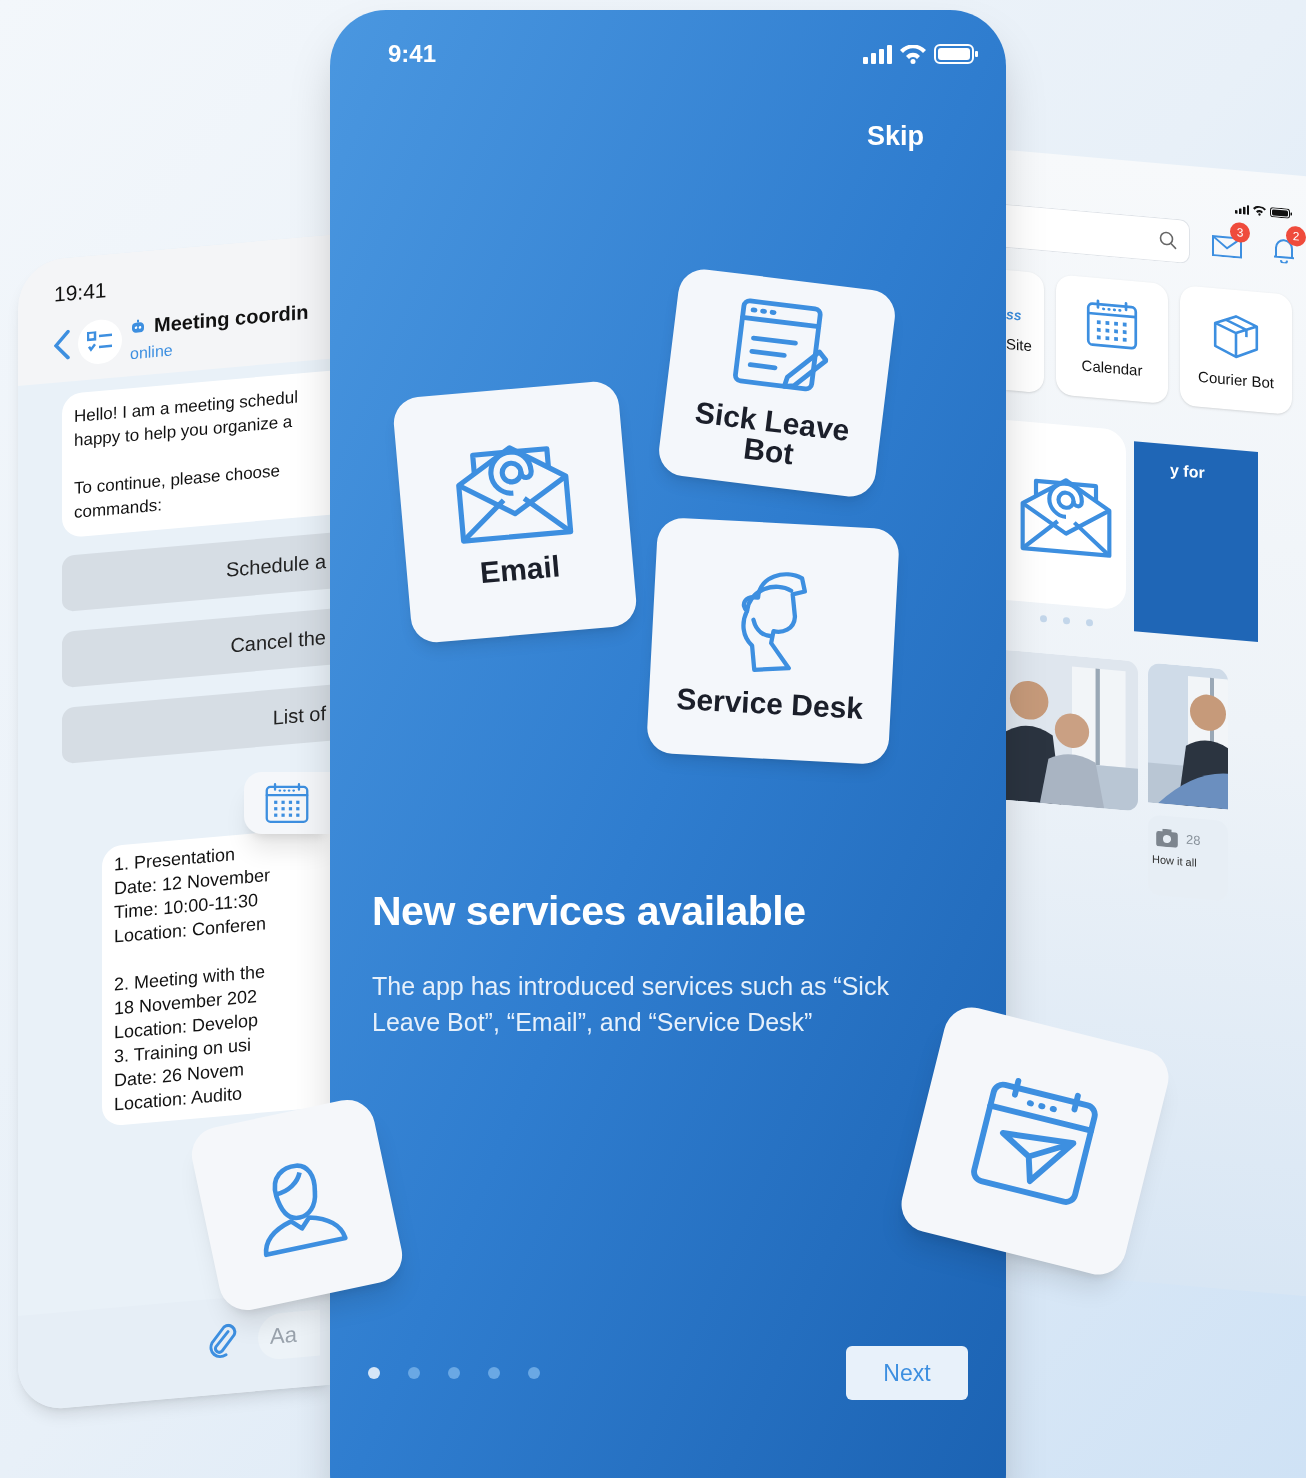 This screenshot has height=1478, width=1306. Describe the element at coordinates (412, 54) in the screenshot. I see `status-time: 9:41` at that location.